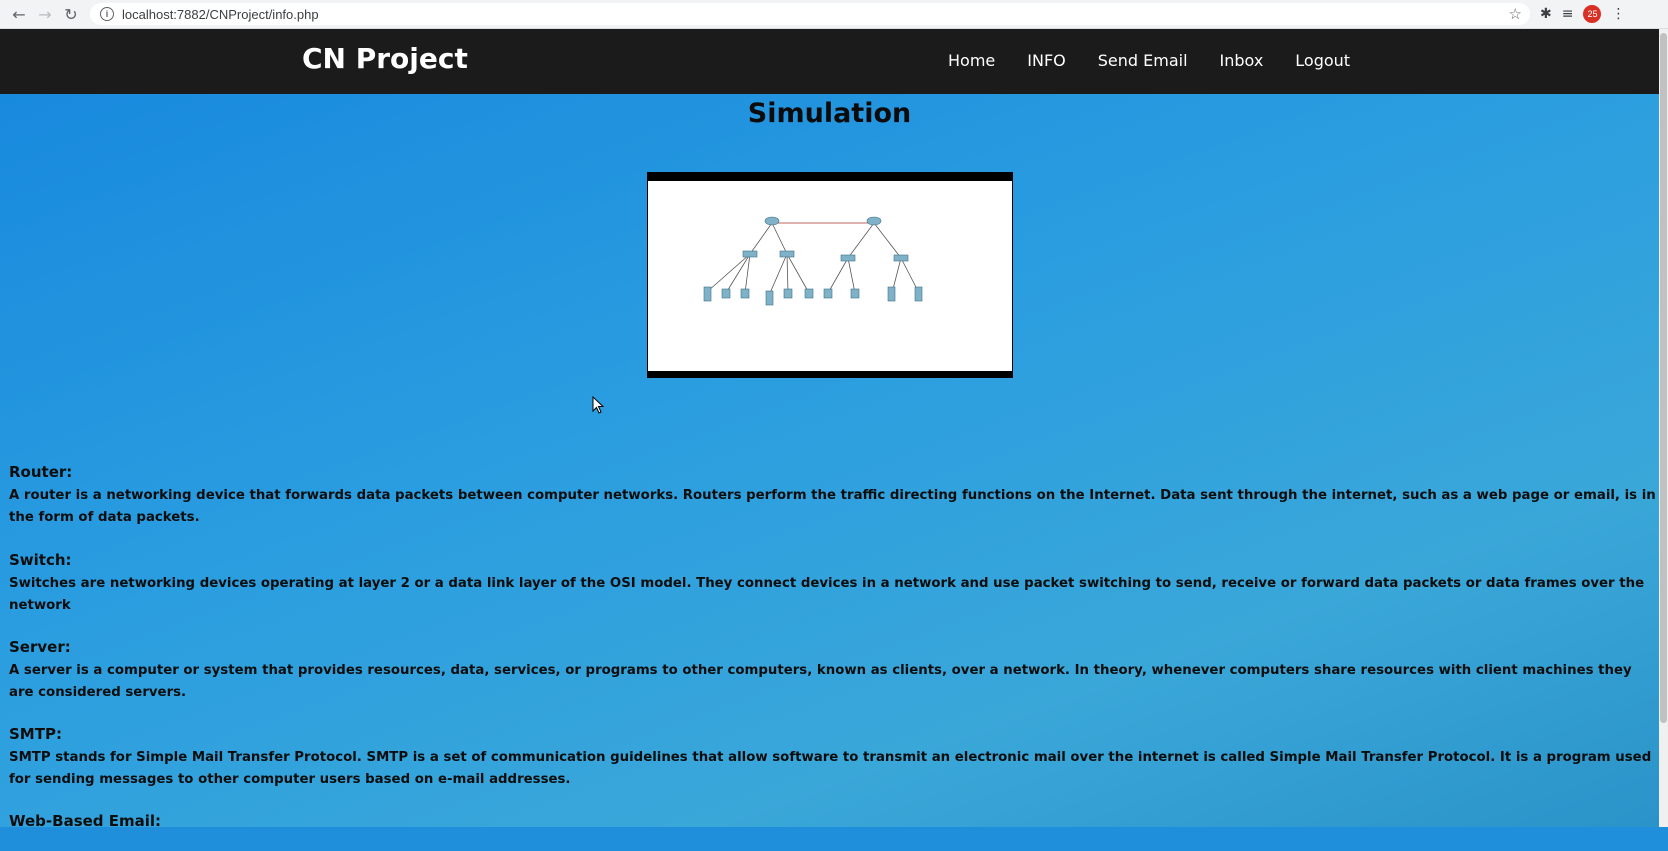 This screenshot has width=1668, height=851. What do you see at coordinates (40, 560) in the screenshot?
I see `switch-heading: Switch:` at bounding box center [40, 560].